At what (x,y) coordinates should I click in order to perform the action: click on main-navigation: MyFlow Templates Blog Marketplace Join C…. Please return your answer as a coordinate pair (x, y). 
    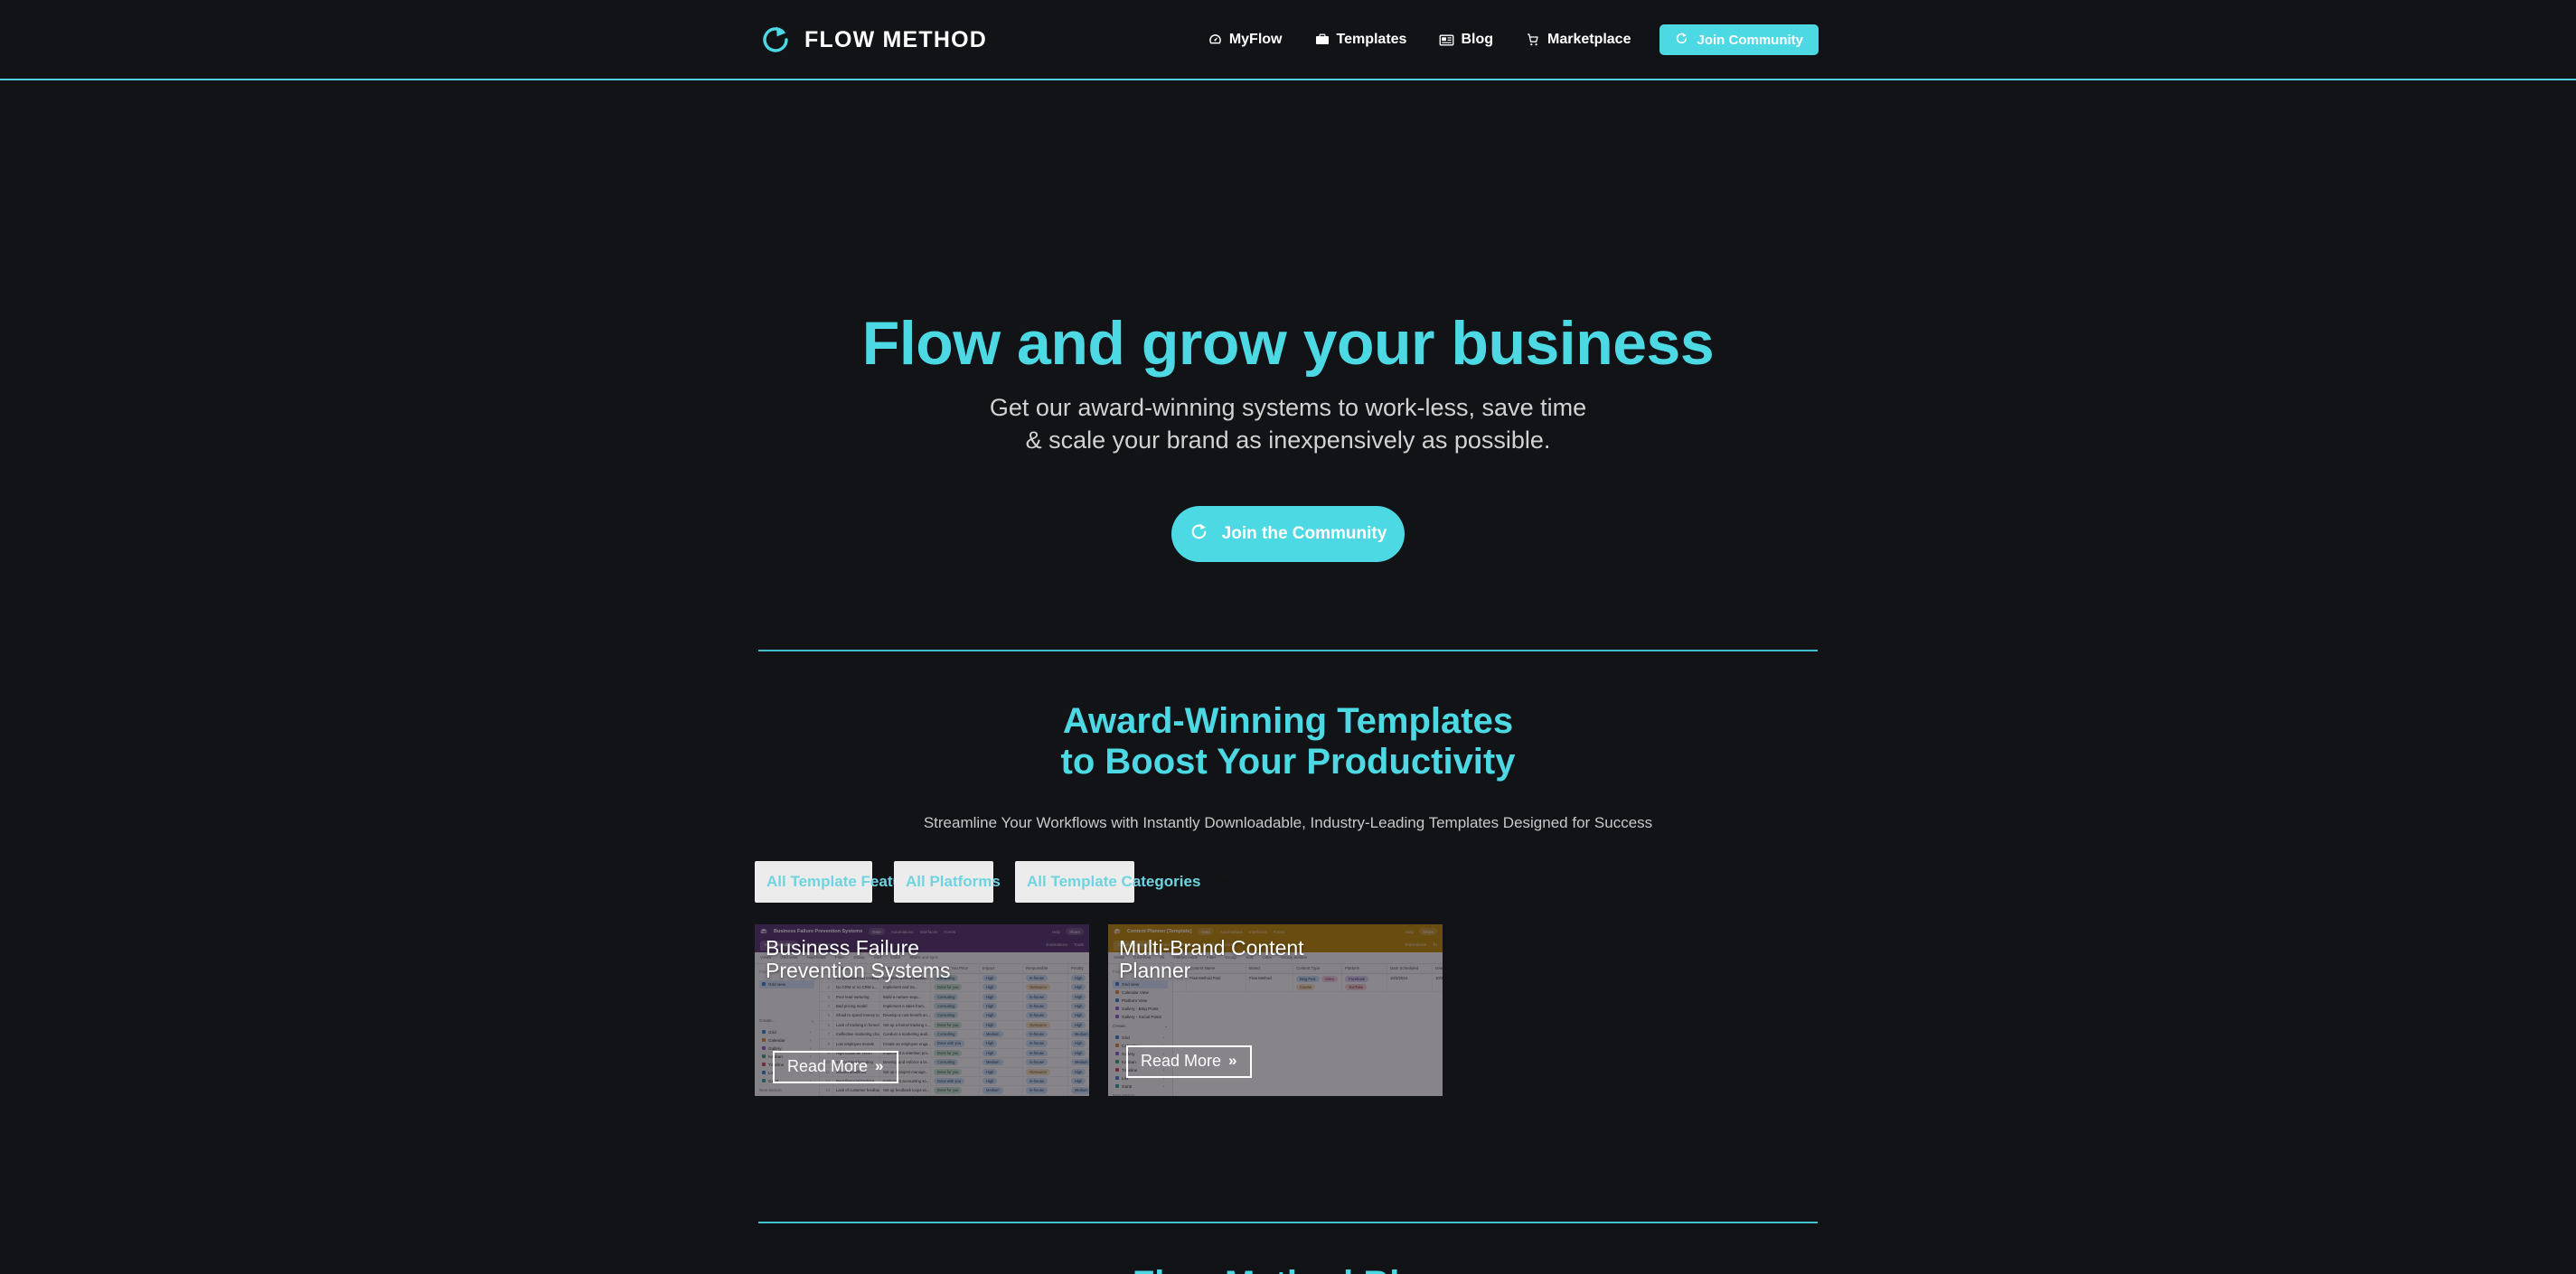
    Looking at the image, I should click on (1505, 40).